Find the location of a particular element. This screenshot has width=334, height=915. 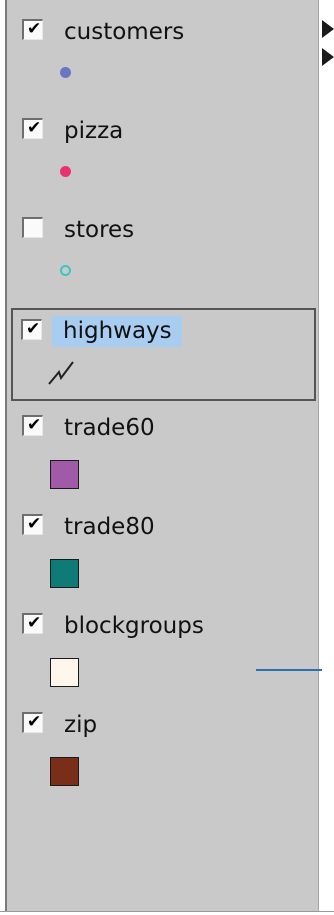

collapse-arrow-icon is located at coordinates (328, 29).